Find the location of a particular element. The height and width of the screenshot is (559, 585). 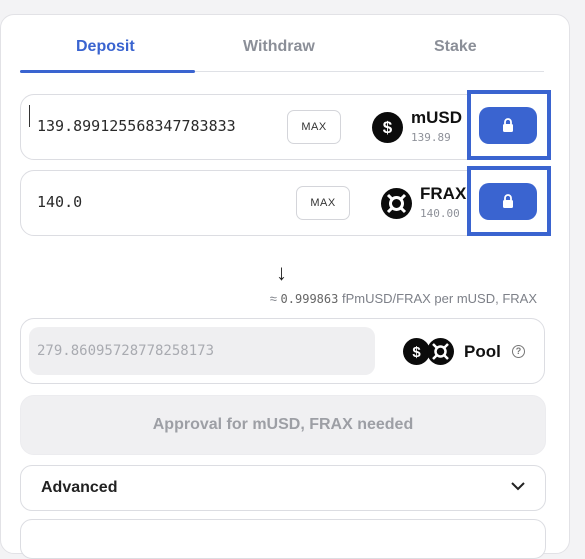

approve-lock-button-musd is located at coordinates (508, 125).